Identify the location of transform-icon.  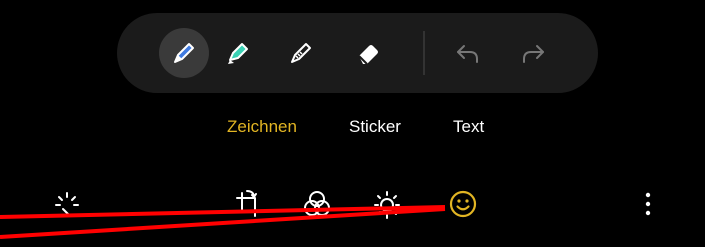
(248, 203).